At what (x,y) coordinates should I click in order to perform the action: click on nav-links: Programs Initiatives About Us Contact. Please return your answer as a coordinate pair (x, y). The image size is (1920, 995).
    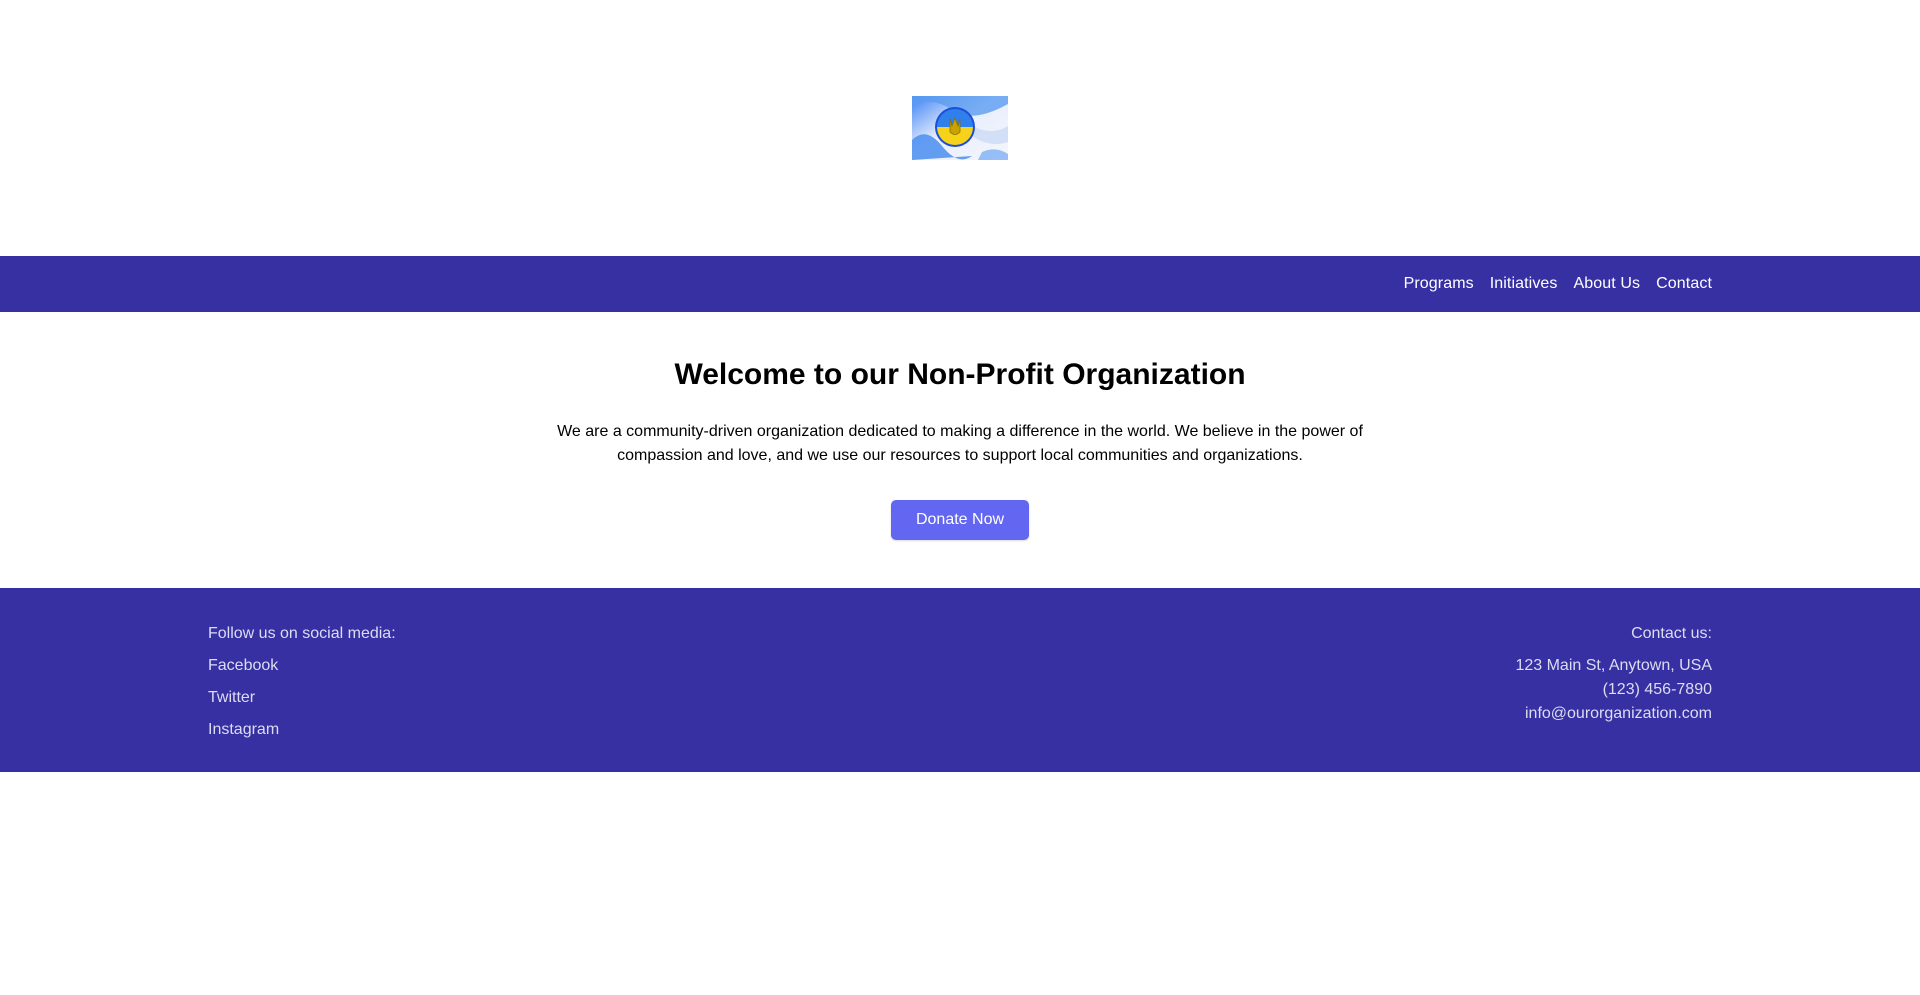
    Looking at the image, I should click on (1558, 284).